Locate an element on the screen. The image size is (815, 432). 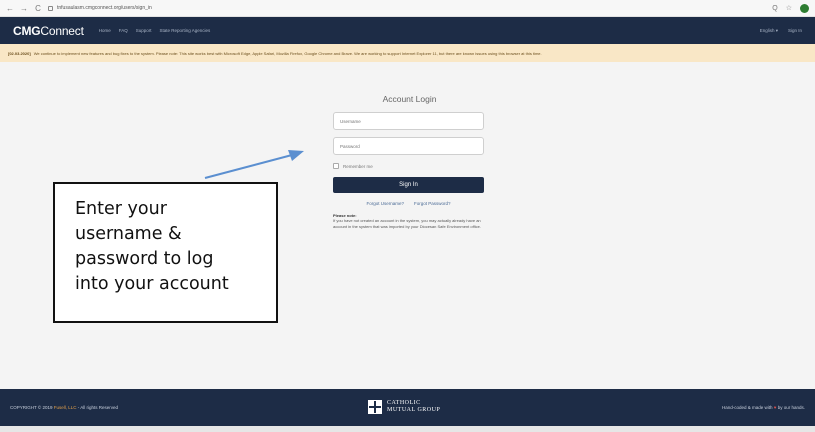
remember-me: Remember me is located at coordinates (353, 166).